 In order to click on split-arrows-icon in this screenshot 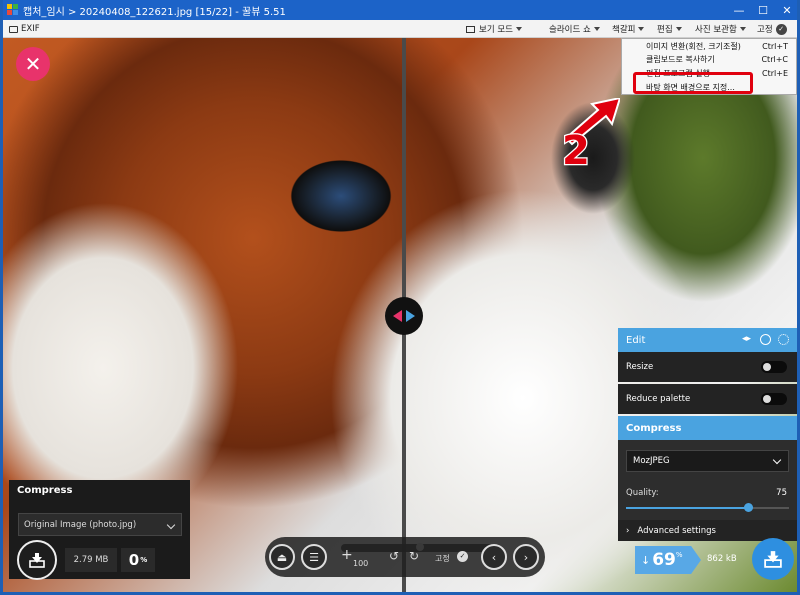, I will do `click(404, 316)`.